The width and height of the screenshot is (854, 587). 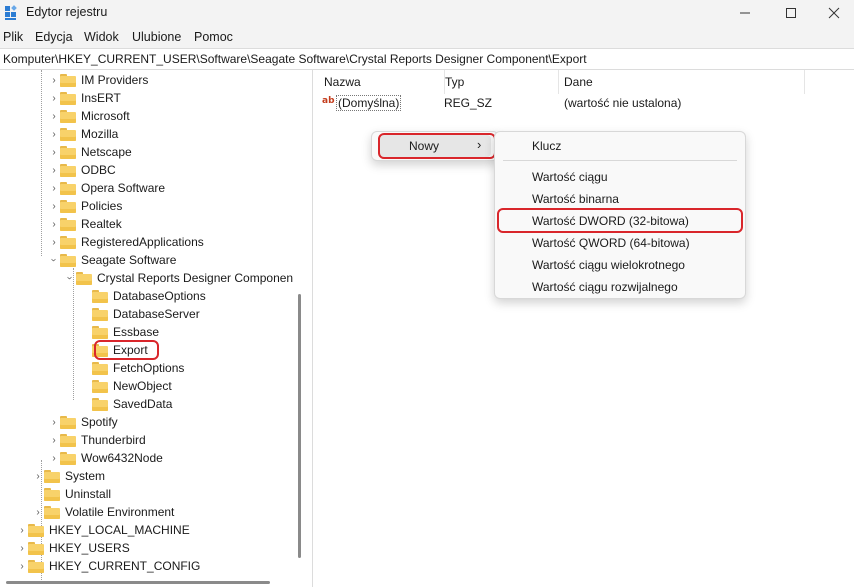 I want to click on tree-vertical-scrollbar, so click(x=299, y=426).